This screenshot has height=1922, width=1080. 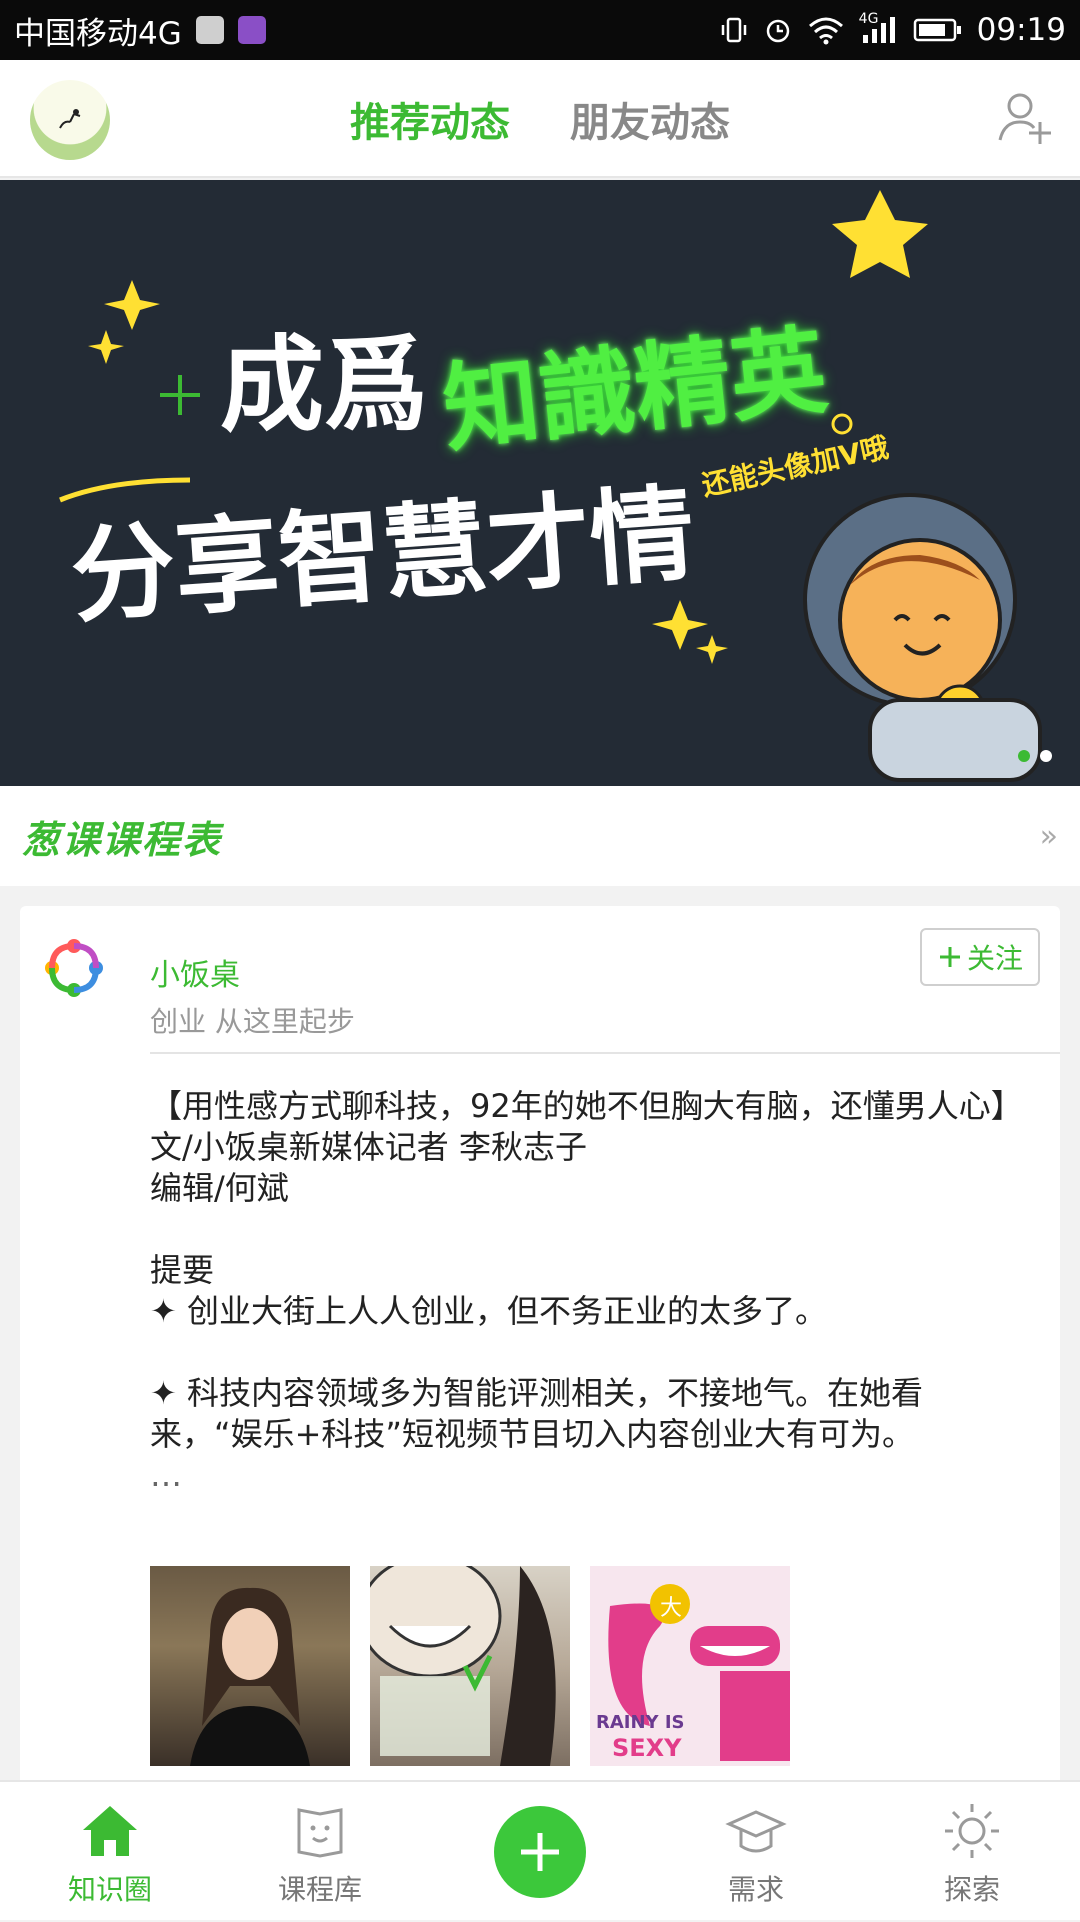 What do you see at coordinates (540, 30) in the screenshot?
I see `status-bar: 中国移动4G 4G 09:19` at bounding box center [540, 30].